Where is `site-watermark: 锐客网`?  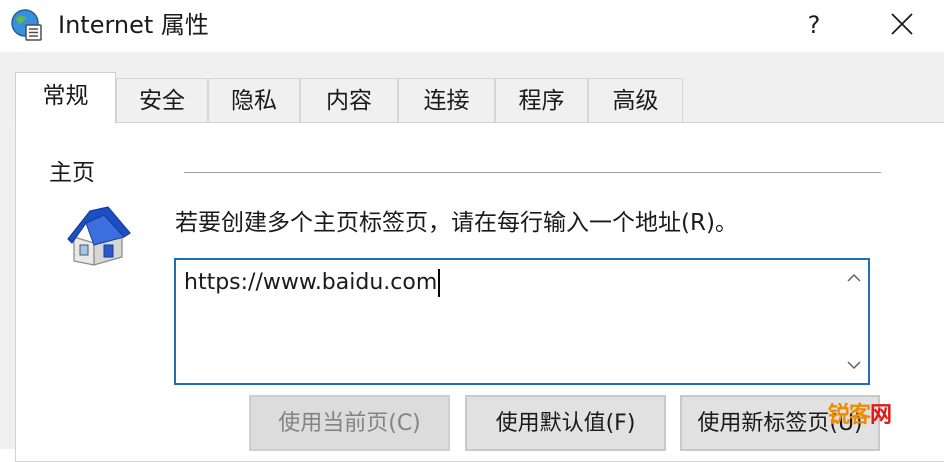
site-watermark: 锐客网 is located at coordinates (860, 415).